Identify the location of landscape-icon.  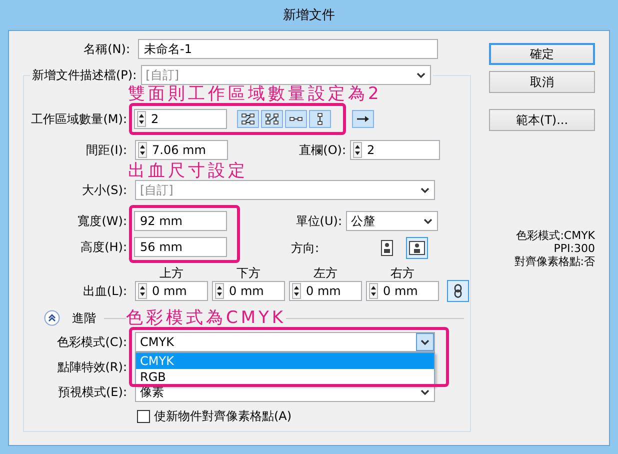
(417, 248).